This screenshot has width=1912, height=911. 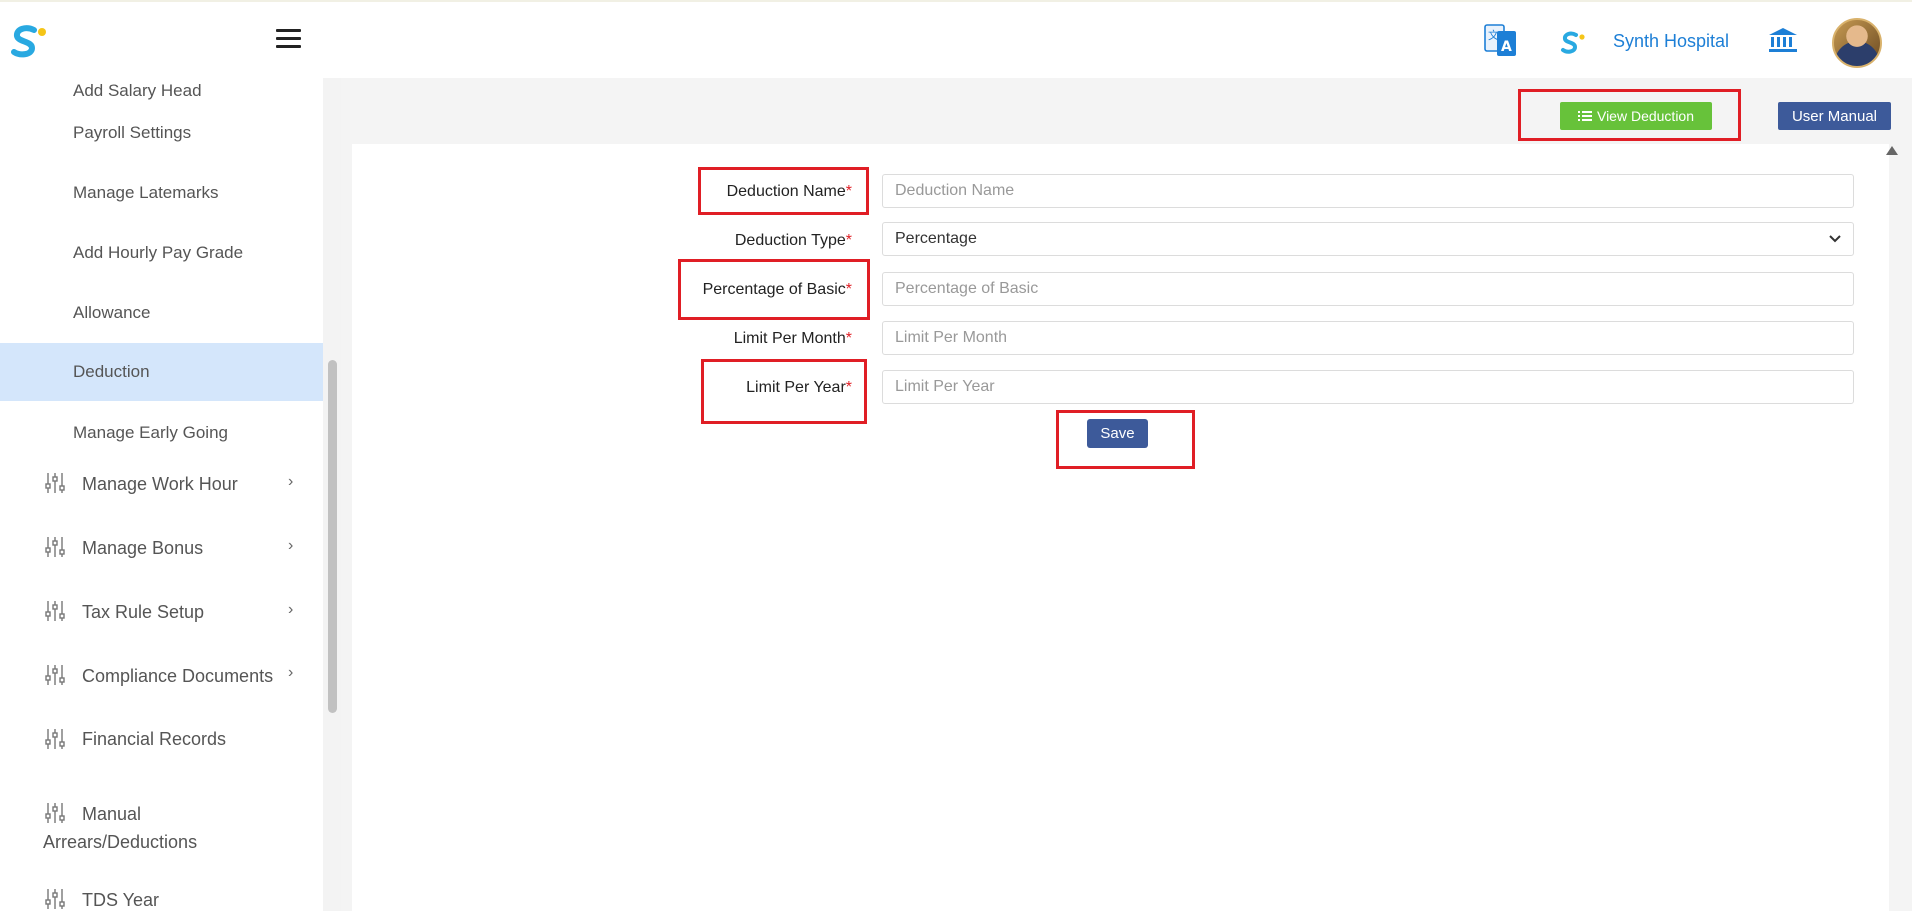 I want to click on sidebar-group-label: TDS Year, so click(x=121, y=900).